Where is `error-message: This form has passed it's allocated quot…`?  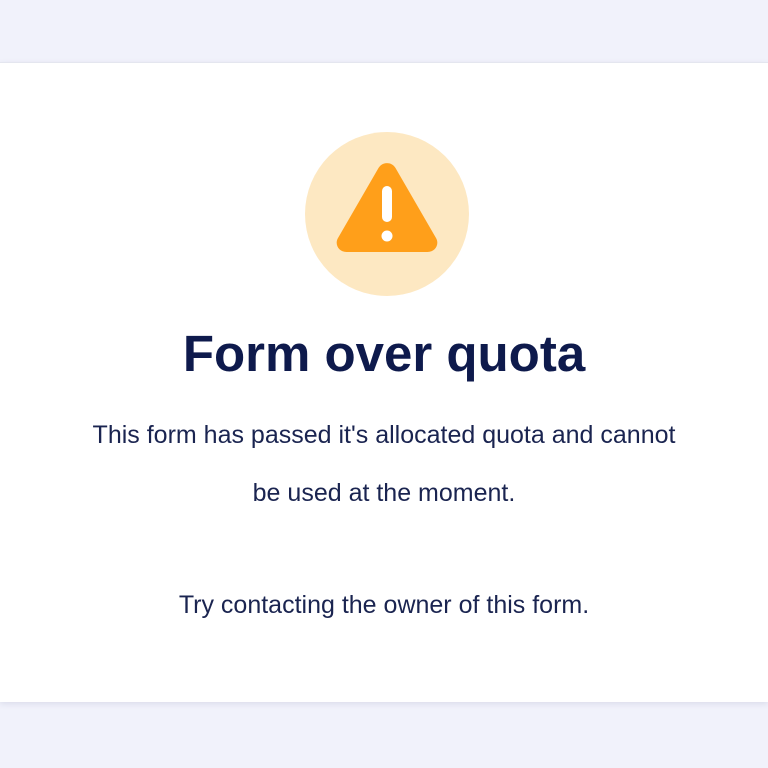 error-message: This form has passed it's allocated quot… is located at coordinates (384, 464).